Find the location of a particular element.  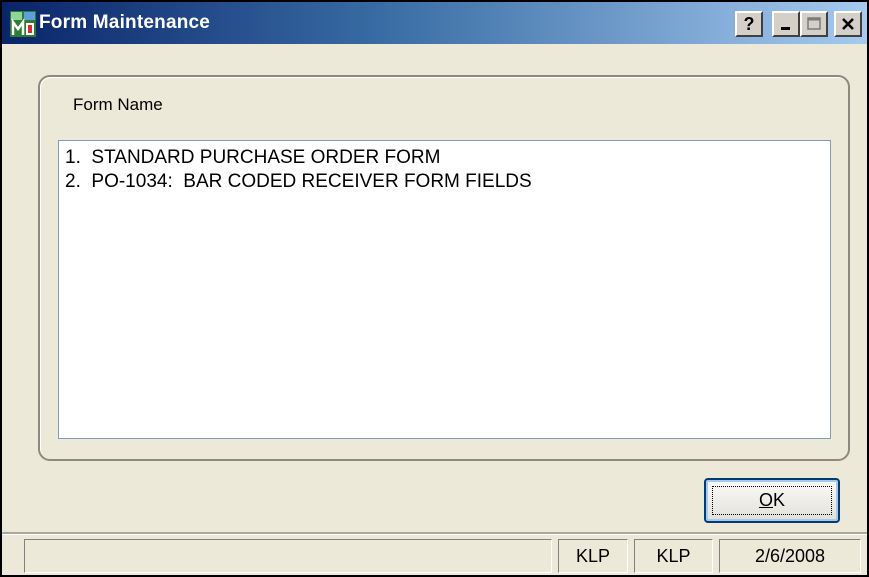

maximize-button is located at coordinates (814, 24).